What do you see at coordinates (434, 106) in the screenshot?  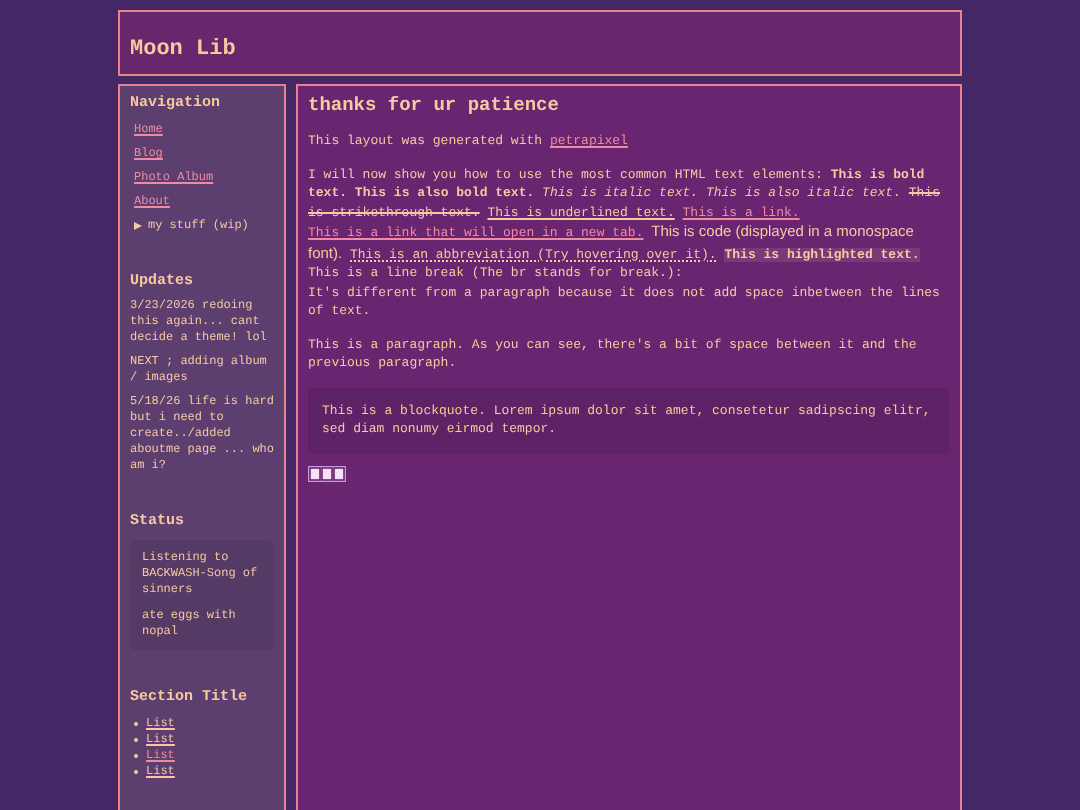 I see `page-heading: thanks for ur patience` at bounding box center [434, 106].